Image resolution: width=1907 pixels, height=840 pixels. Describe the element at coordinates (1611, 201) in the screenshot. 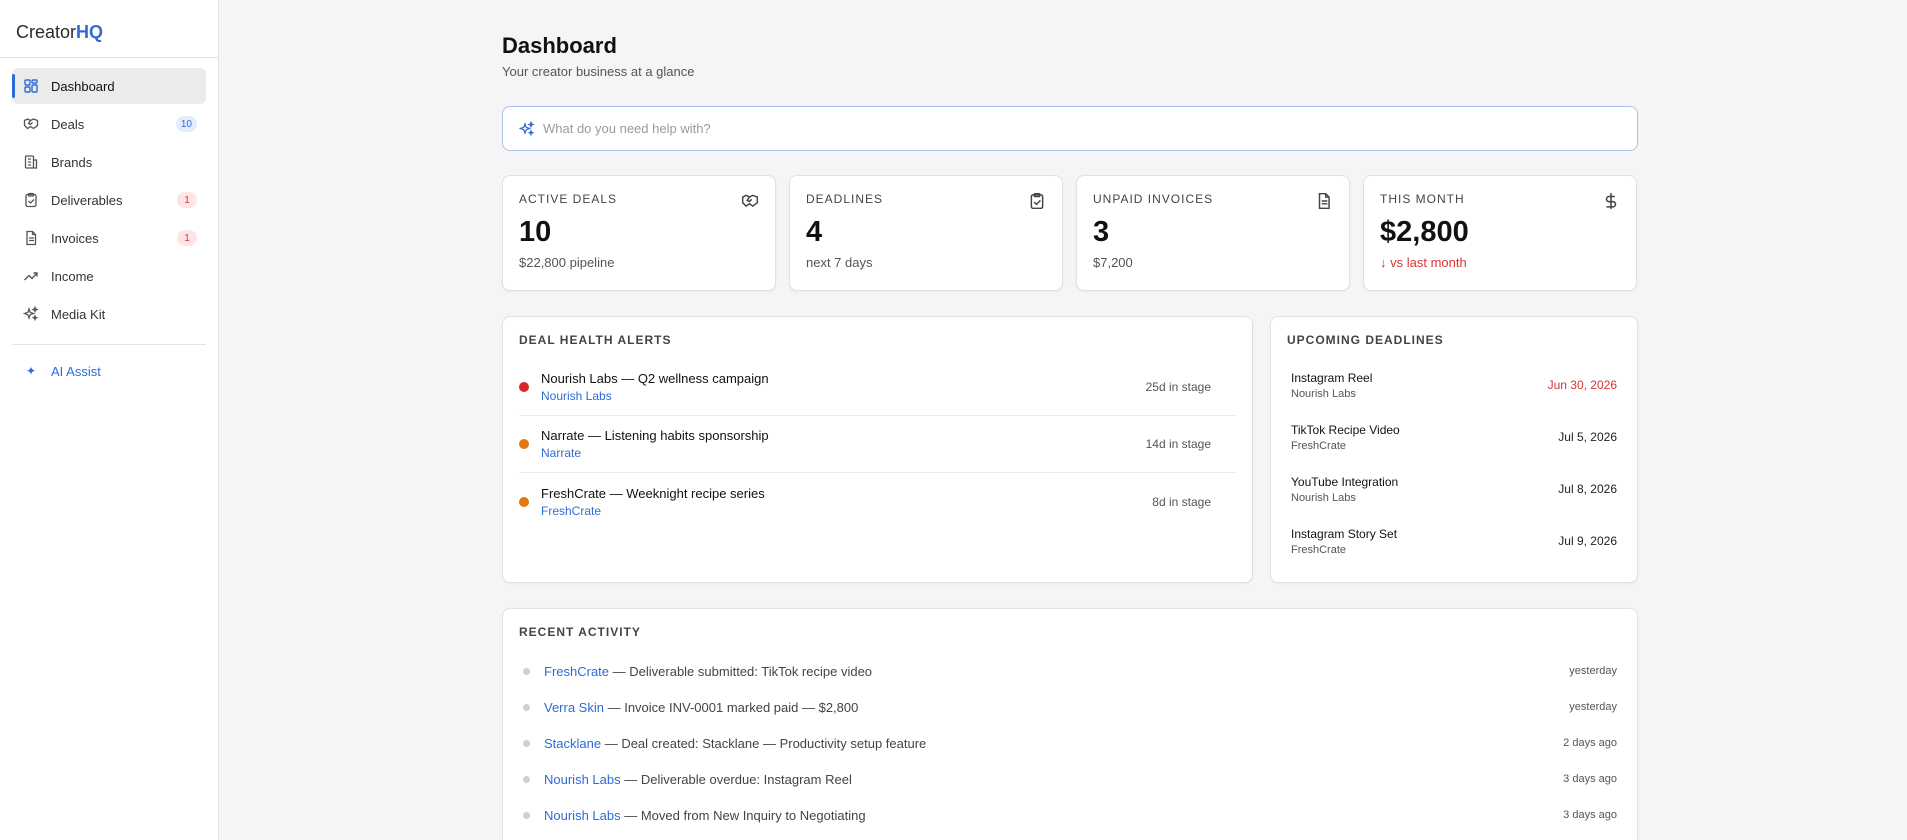

I see `dollar-icon` at that location.